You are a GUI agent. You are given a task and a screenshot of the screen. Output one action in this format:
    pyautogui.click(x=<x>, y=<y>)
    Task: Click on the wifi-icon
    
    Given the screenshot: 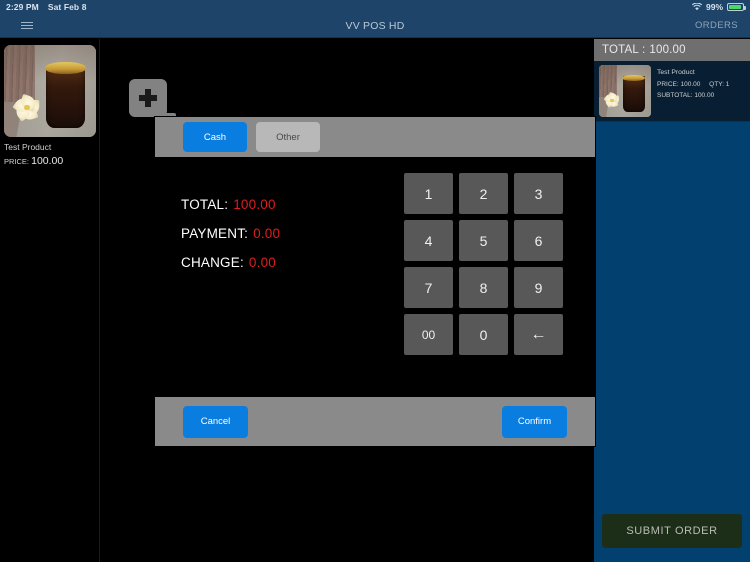 What is the action you would take?
    pyautogui.click(x=696, y=7)
    